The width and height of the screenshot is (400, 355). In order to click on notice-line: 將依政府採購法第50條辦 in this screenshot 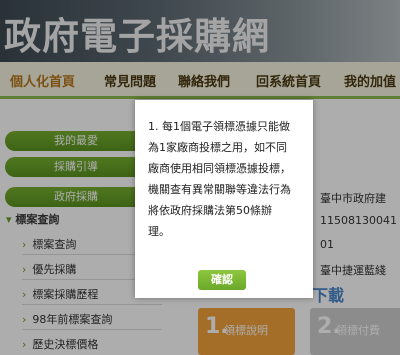, I will do `click(210, 210)`.